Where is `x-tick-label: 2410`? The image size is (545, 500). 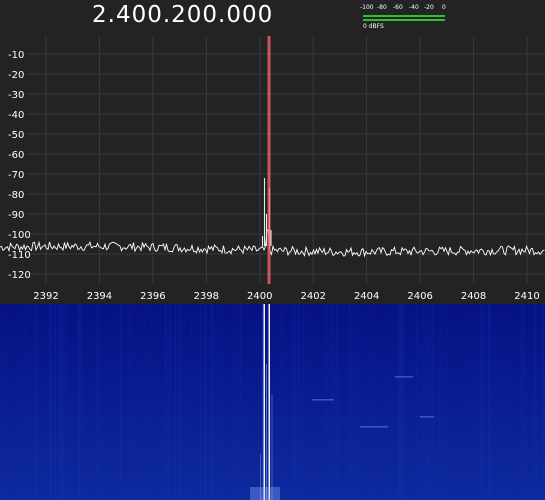 x-tick-label: 2410 is located at coordinates (526, 296).